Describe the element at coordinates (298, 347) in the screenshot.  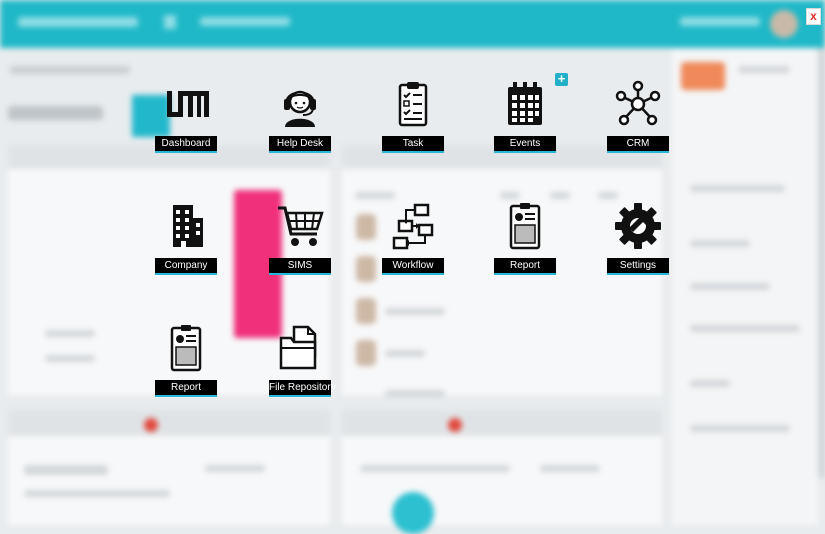
I see `folder-file-icon` at that location.